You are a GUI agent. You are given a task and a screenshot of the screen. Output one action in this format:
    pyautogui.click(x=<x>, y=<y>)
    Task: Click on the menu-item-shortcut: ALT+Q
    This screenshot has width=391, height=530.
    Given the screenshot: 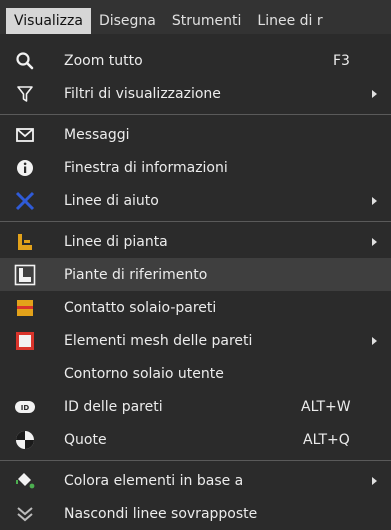 What is the action you would take?
    pyautogui.click(x=326, y=439)
    